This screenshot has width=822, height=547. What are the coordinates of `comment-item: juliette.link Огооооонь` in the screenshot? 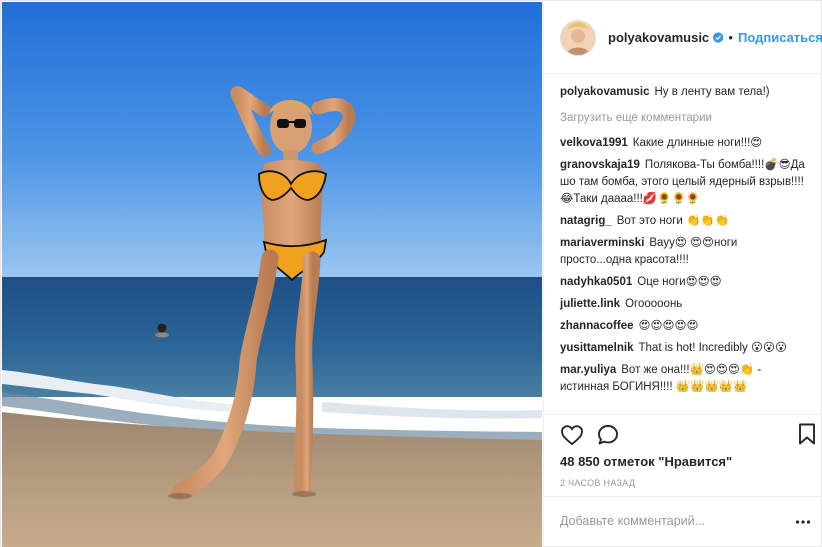 It's located at (684, 304).